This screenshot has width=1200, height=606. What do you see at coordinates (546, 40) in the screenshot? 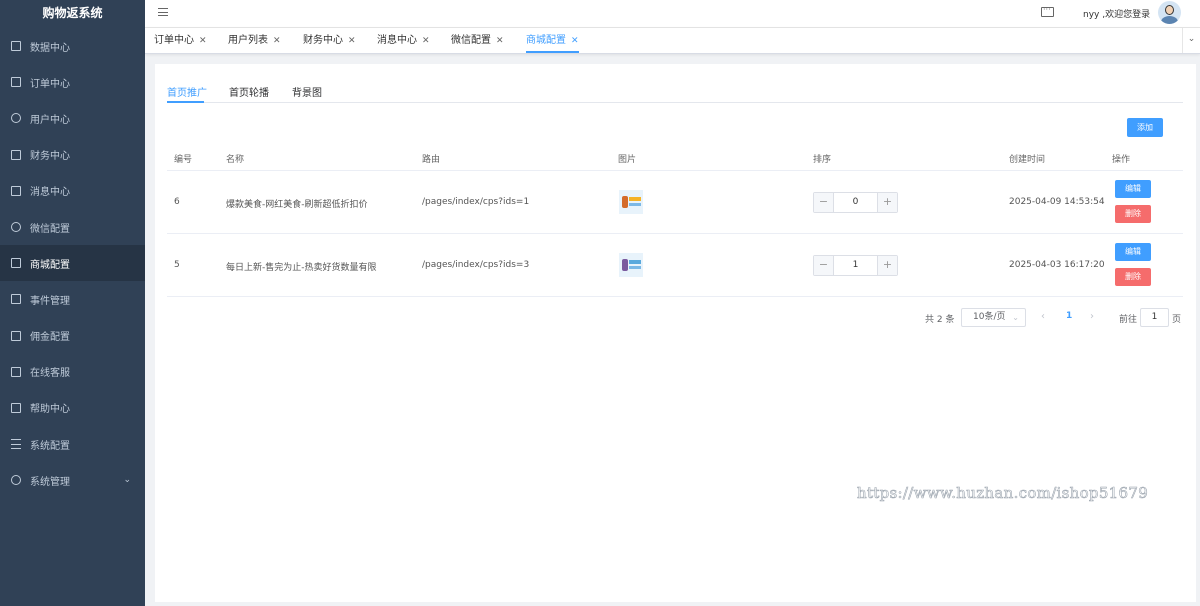
I see `tab-label: 商城配置` at bounding box center [546, 40].